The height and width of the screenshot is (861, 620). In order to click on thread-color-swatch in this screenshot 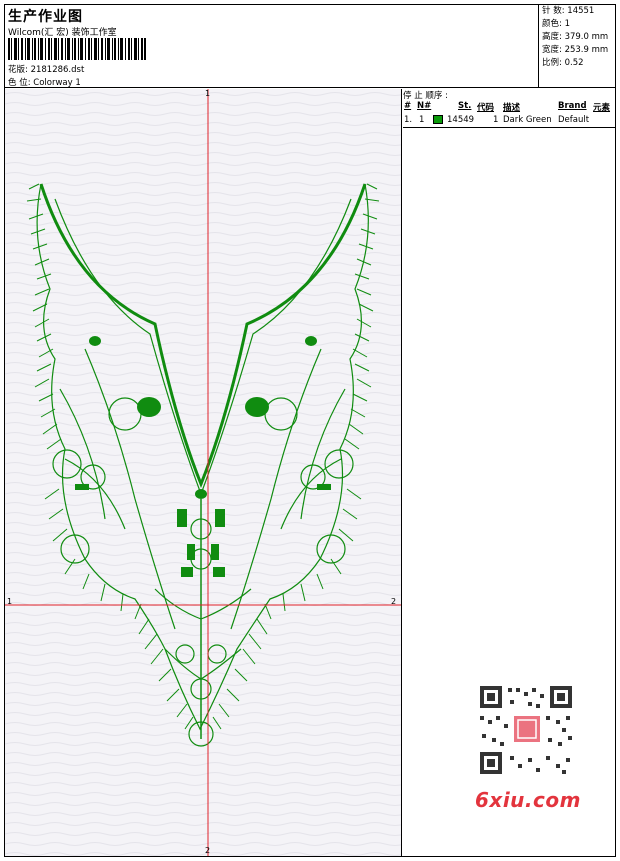, I will do `click(438, 119)`.